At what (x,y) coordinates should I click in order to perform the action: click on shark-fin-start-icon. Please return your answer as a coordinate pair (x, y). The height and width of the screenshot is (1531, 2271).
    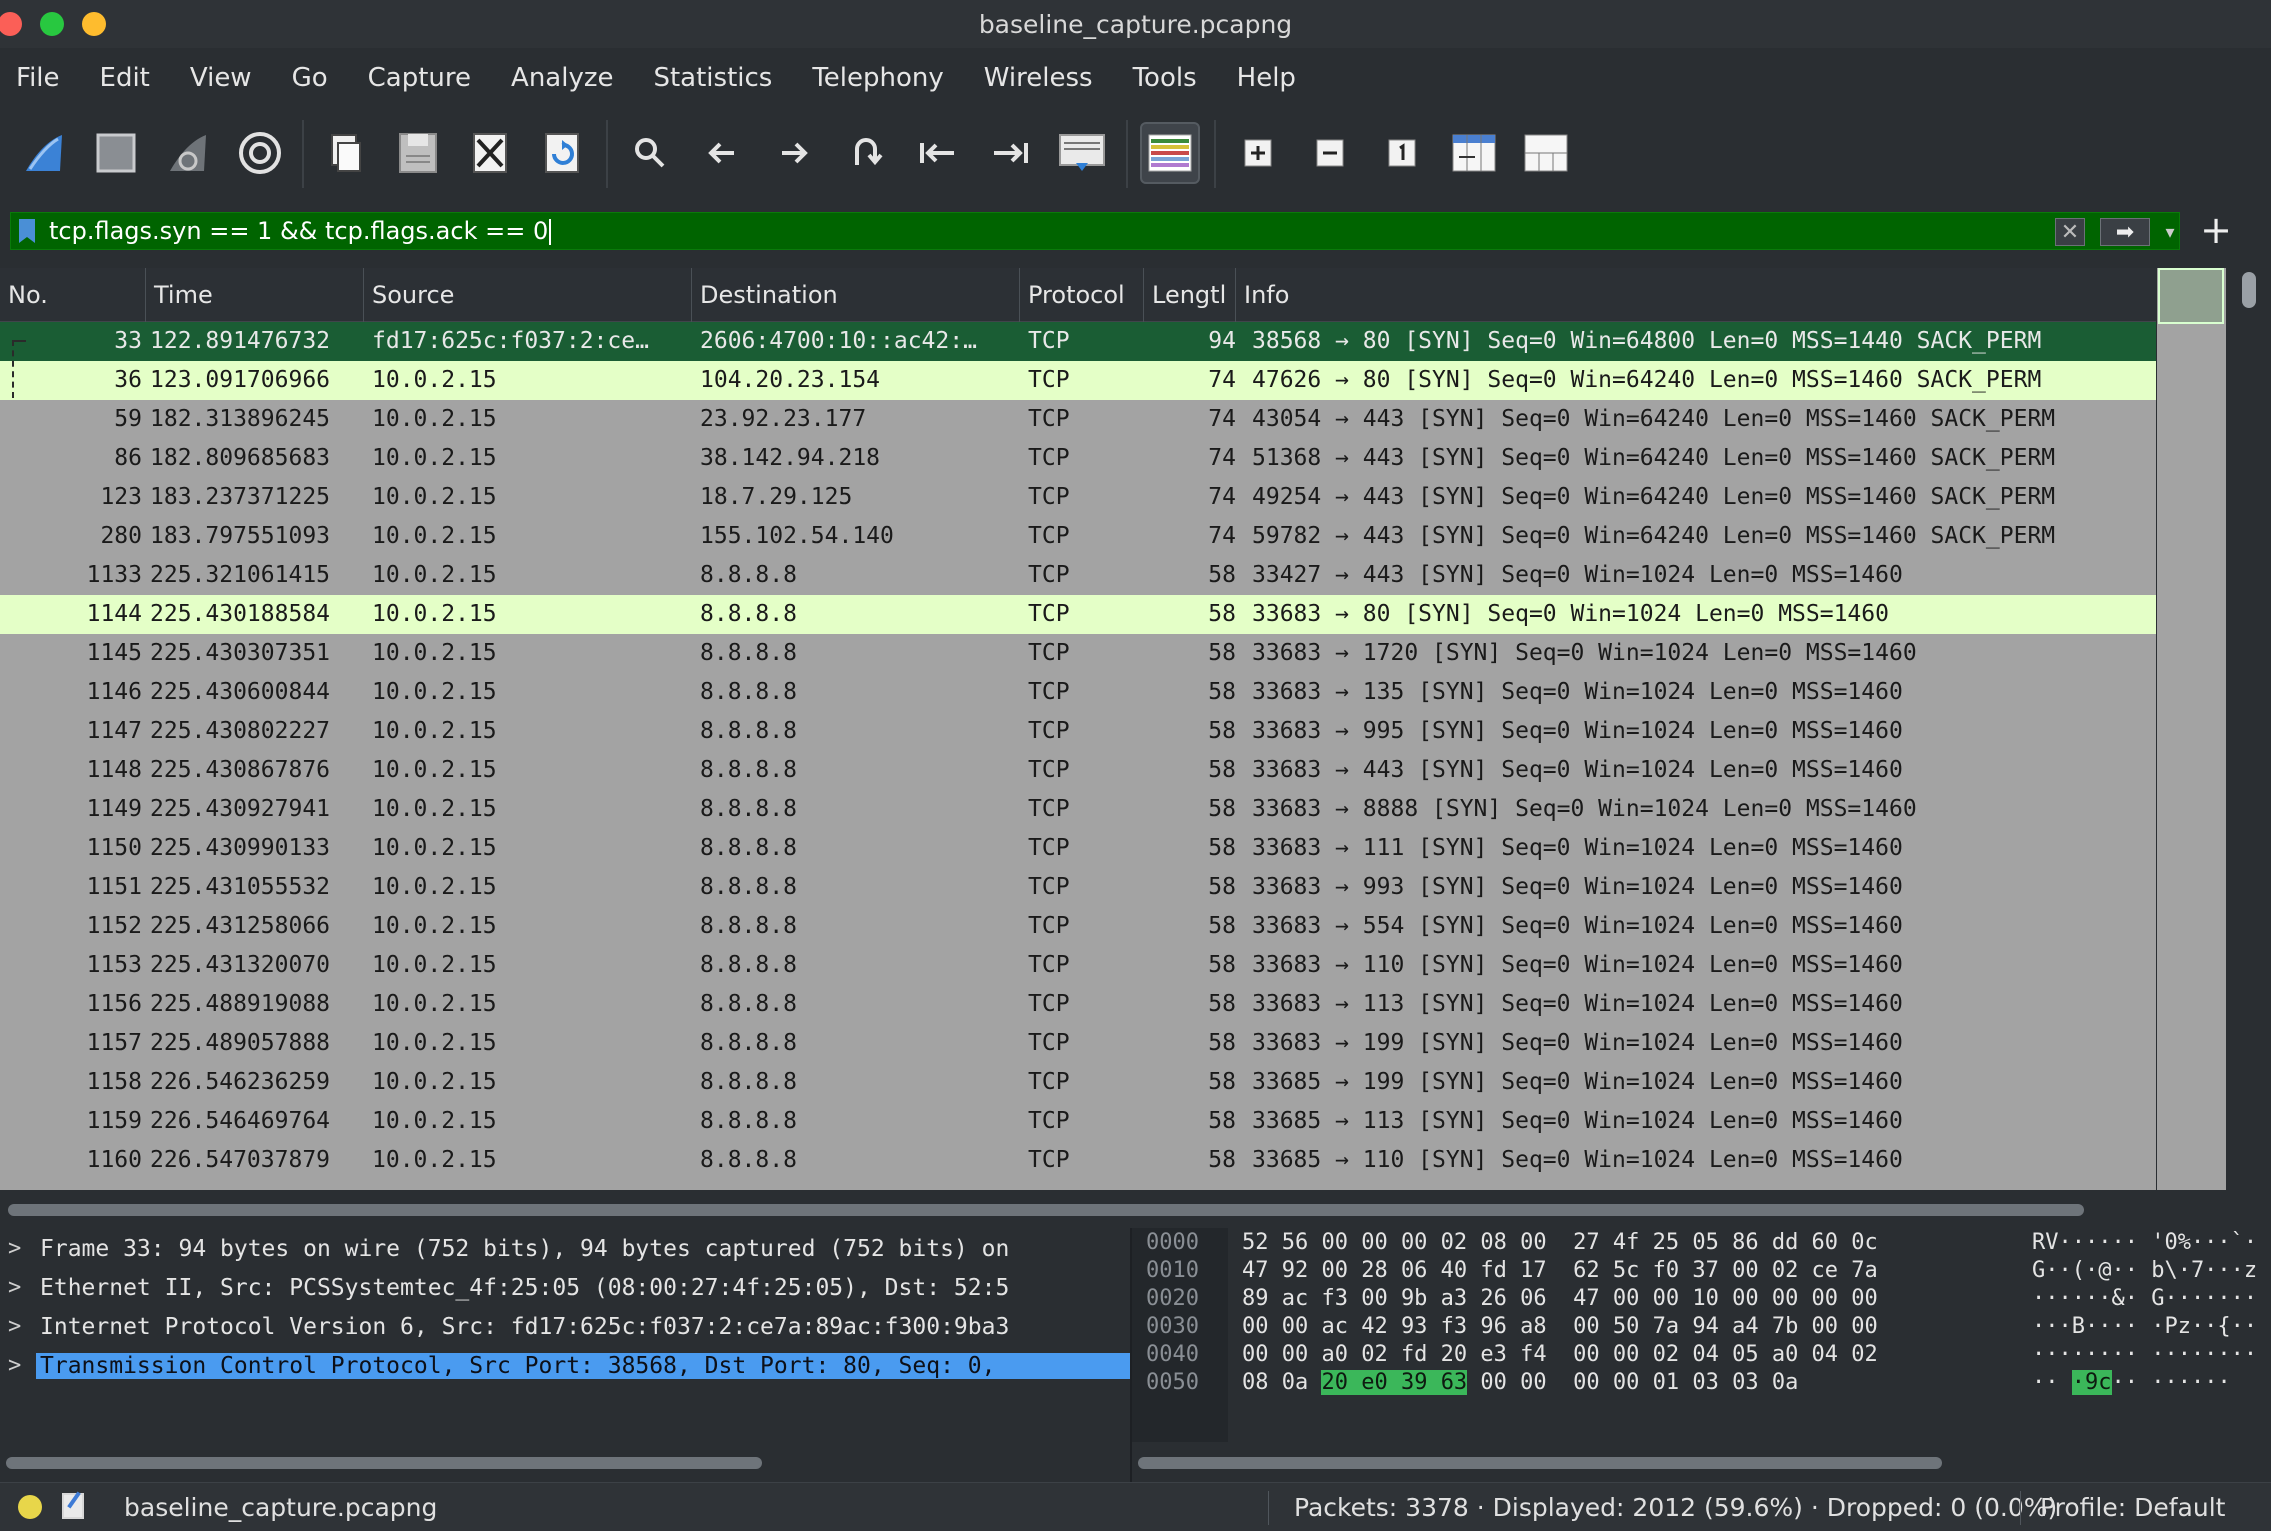
    Looking at the image, I should click on (44, 153).